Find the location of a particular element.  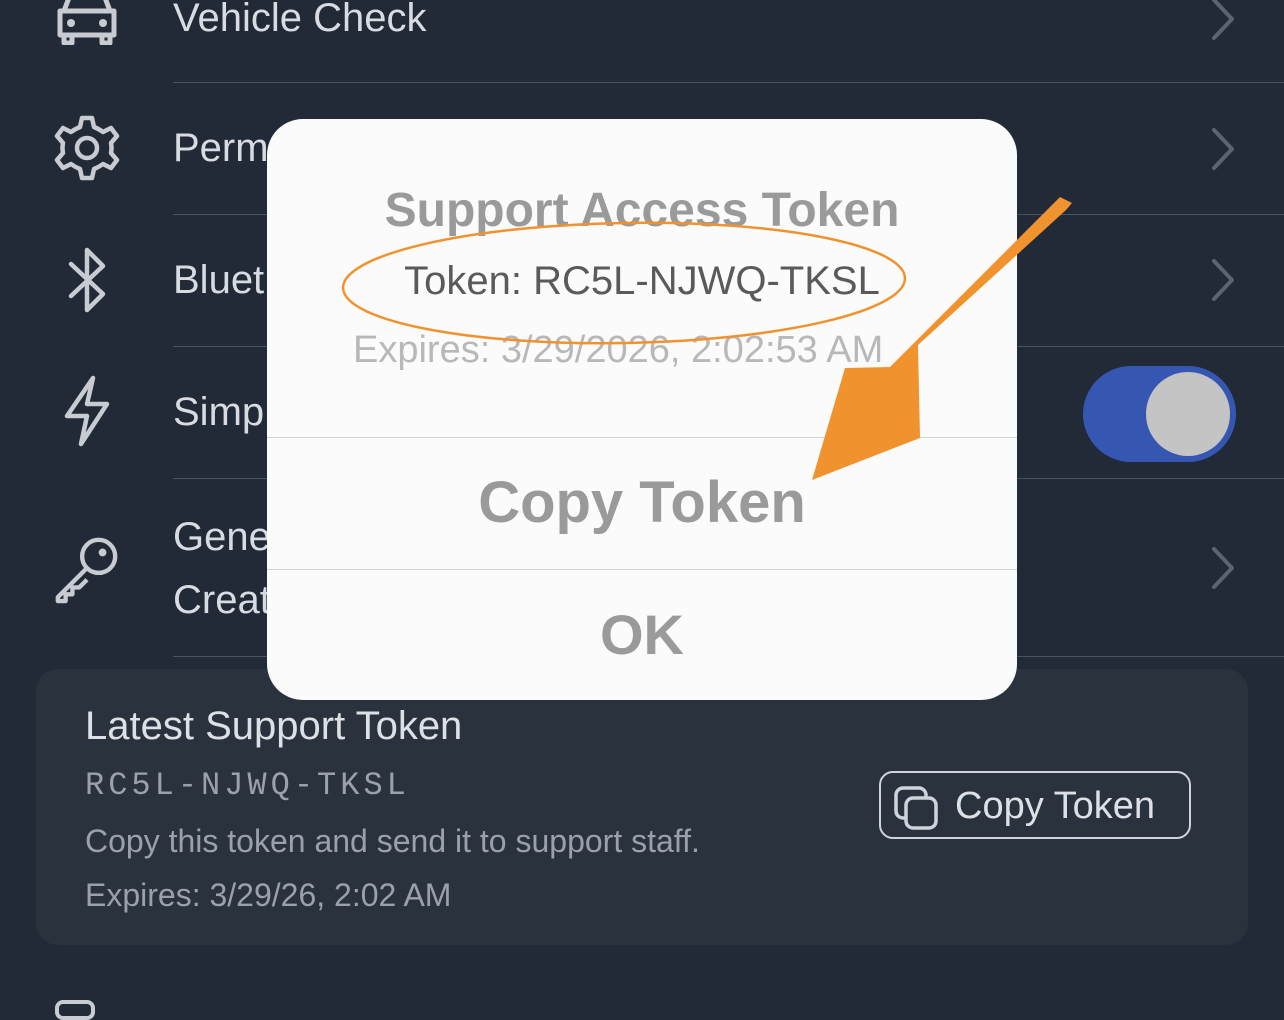

bolt-icon is located at coordinates (87, 411).